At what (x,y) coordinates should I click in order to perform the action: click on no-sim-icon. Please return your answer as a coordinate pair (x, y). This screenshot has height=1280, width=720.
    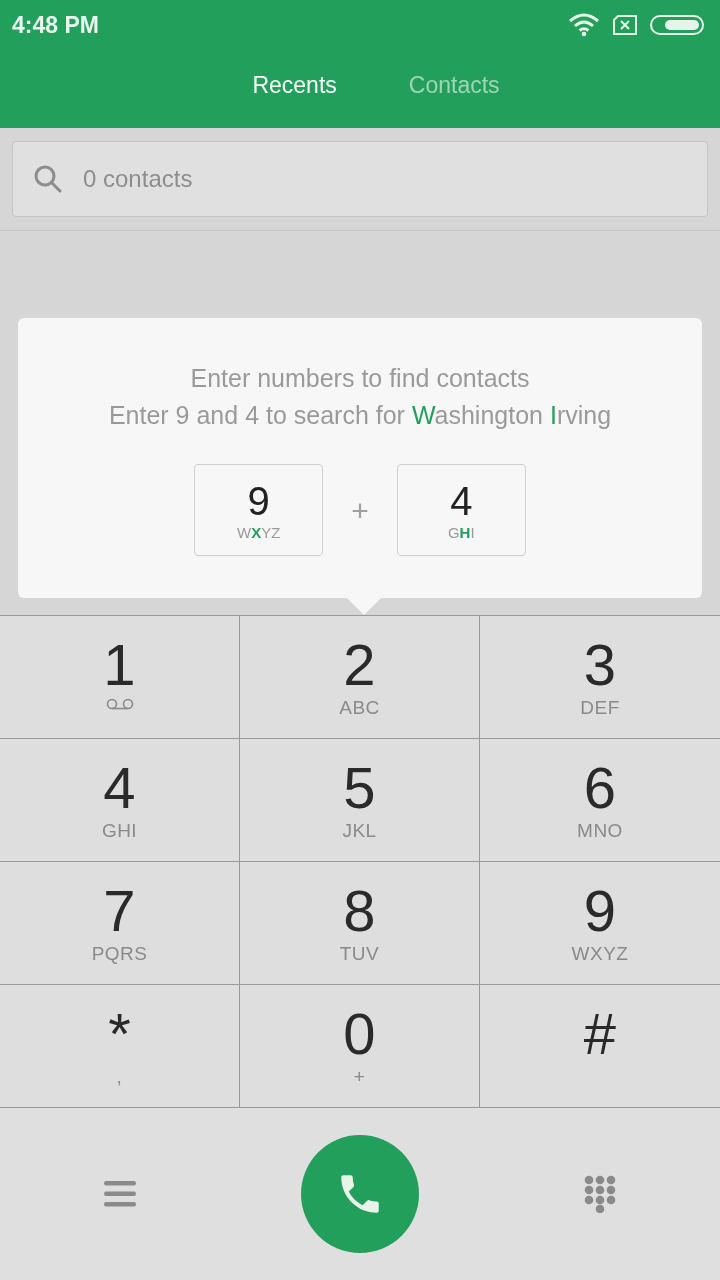
    Looking at the image, I should click on (625, 25).